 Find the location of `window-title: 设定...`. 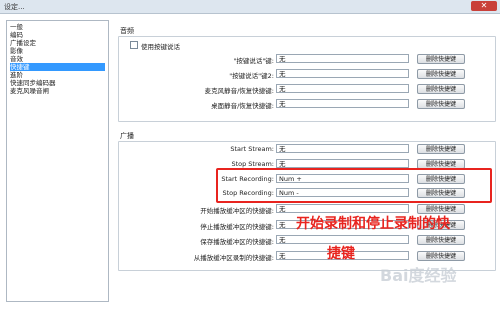

window-title: 设定... is located at coordinates (14, 7).